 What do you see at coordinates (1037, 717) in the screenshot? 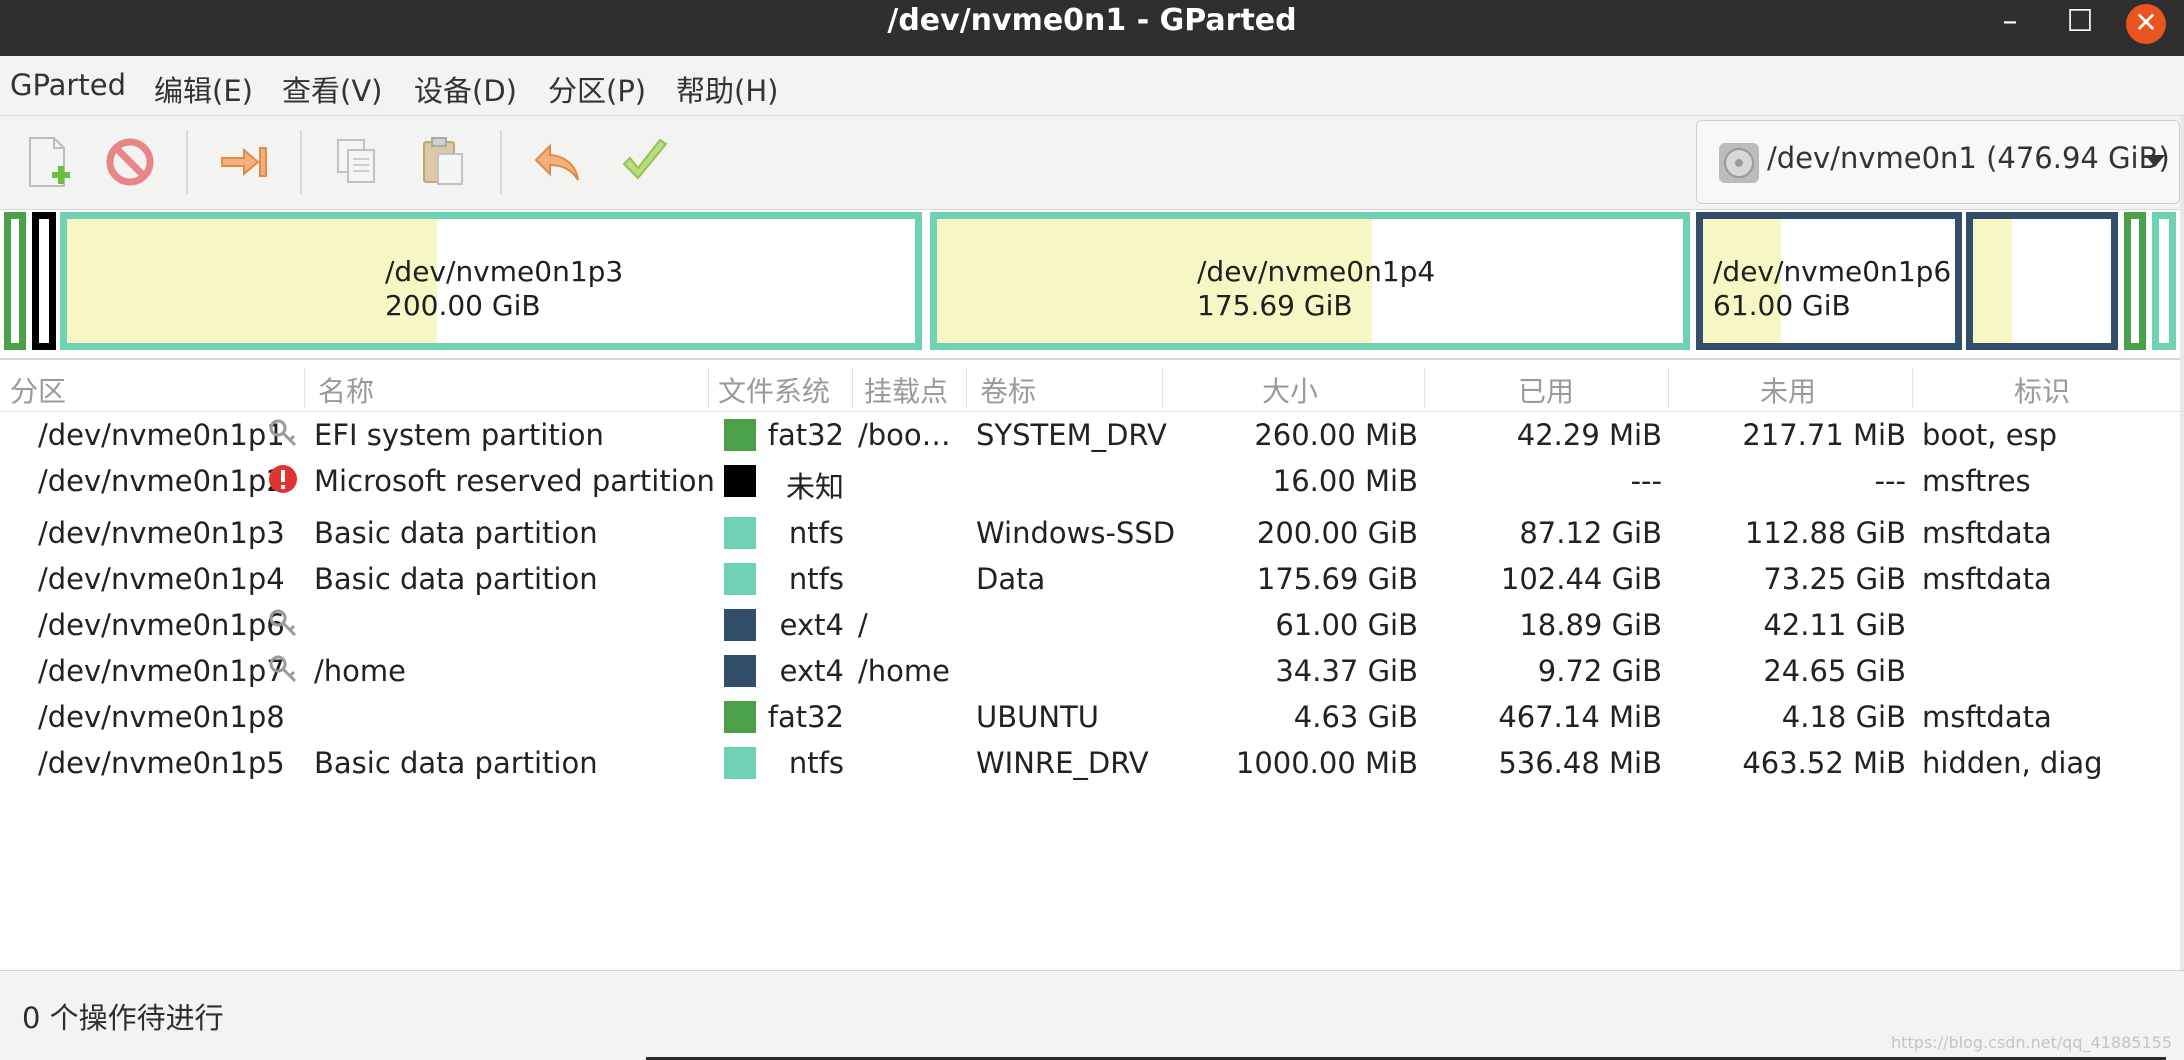
I see `volume-label: UBUNTU` at bounding box center [1037, 717].